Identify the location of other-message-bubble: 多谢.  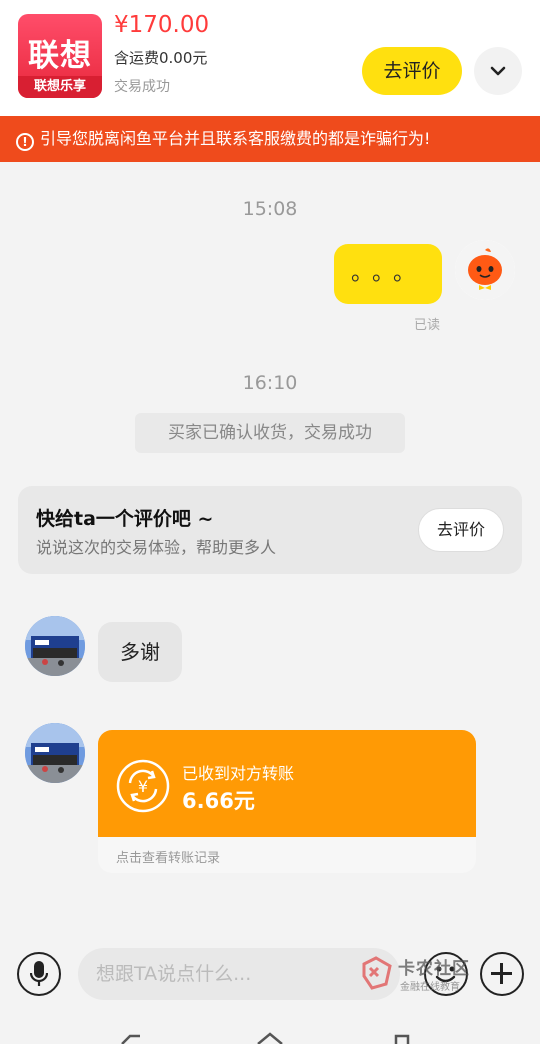
(140, 652).